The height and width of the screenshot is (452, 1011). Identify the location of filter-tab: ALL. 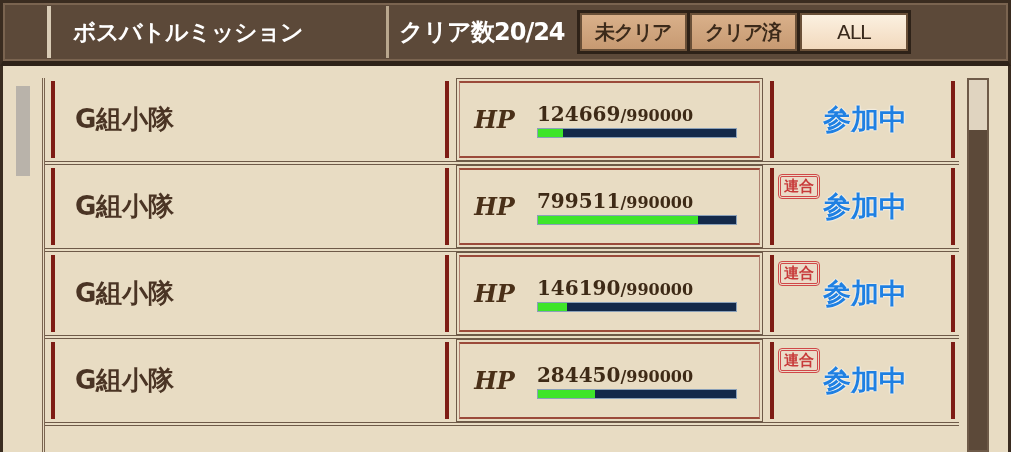
(853, 32).